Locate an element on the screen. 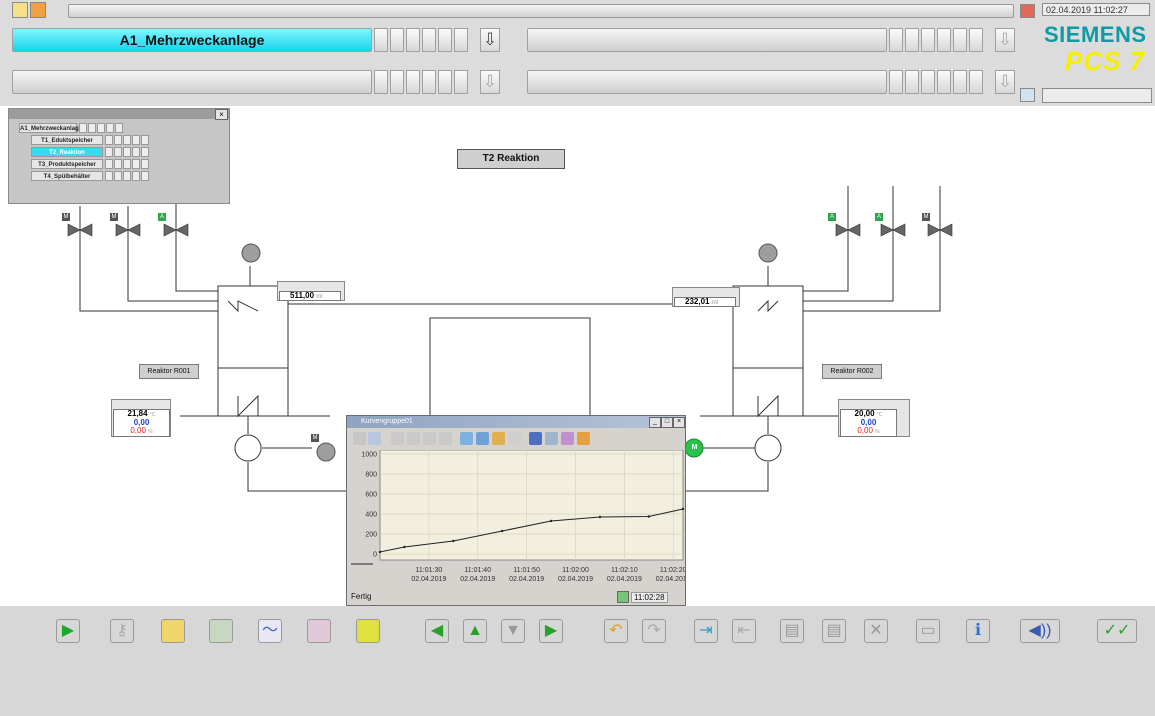 This screenshot has width=1155, height=716. leave-icon: ⇤ is located at coordinates (744, 631).